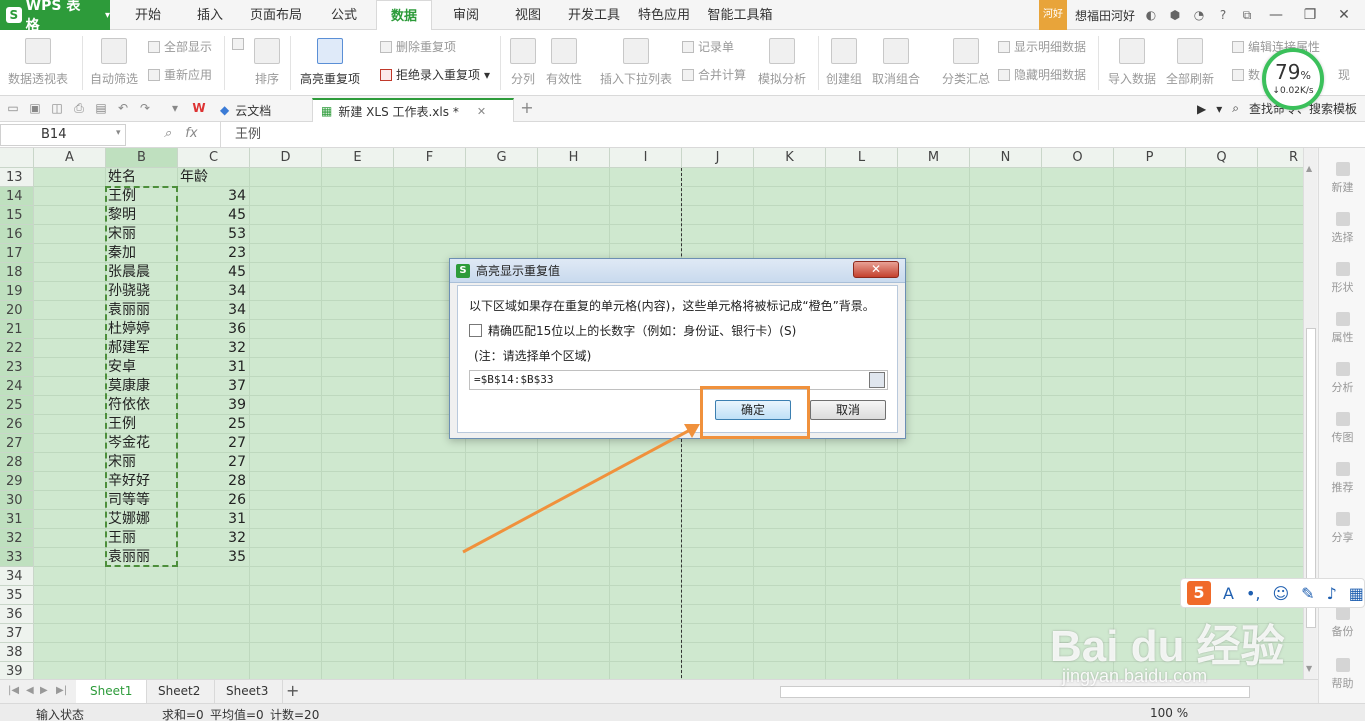 The image size is (1365, 721). I want to click on row-header: 14, so click(17, 196).